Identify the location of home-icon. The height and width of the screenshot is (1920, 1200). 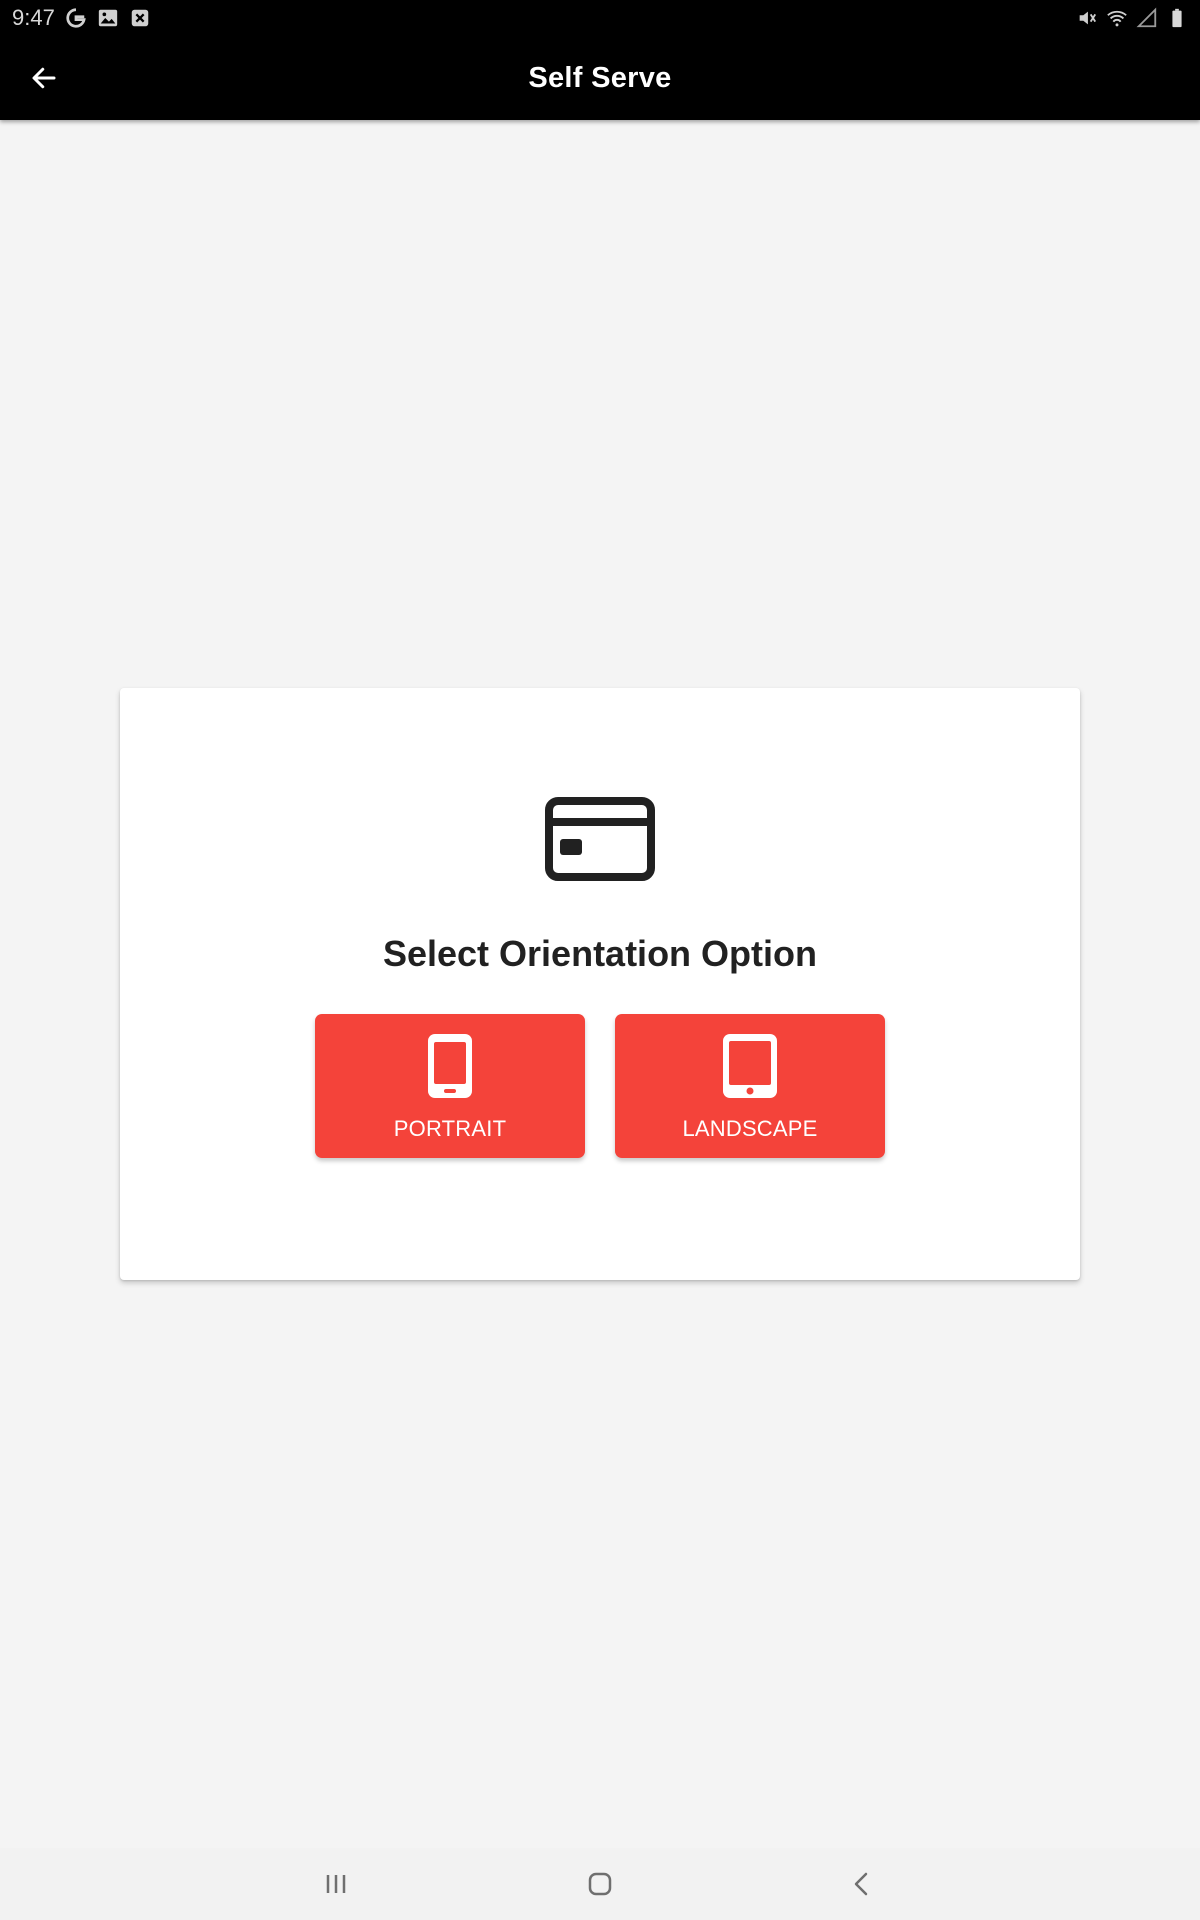
(600, 1884).